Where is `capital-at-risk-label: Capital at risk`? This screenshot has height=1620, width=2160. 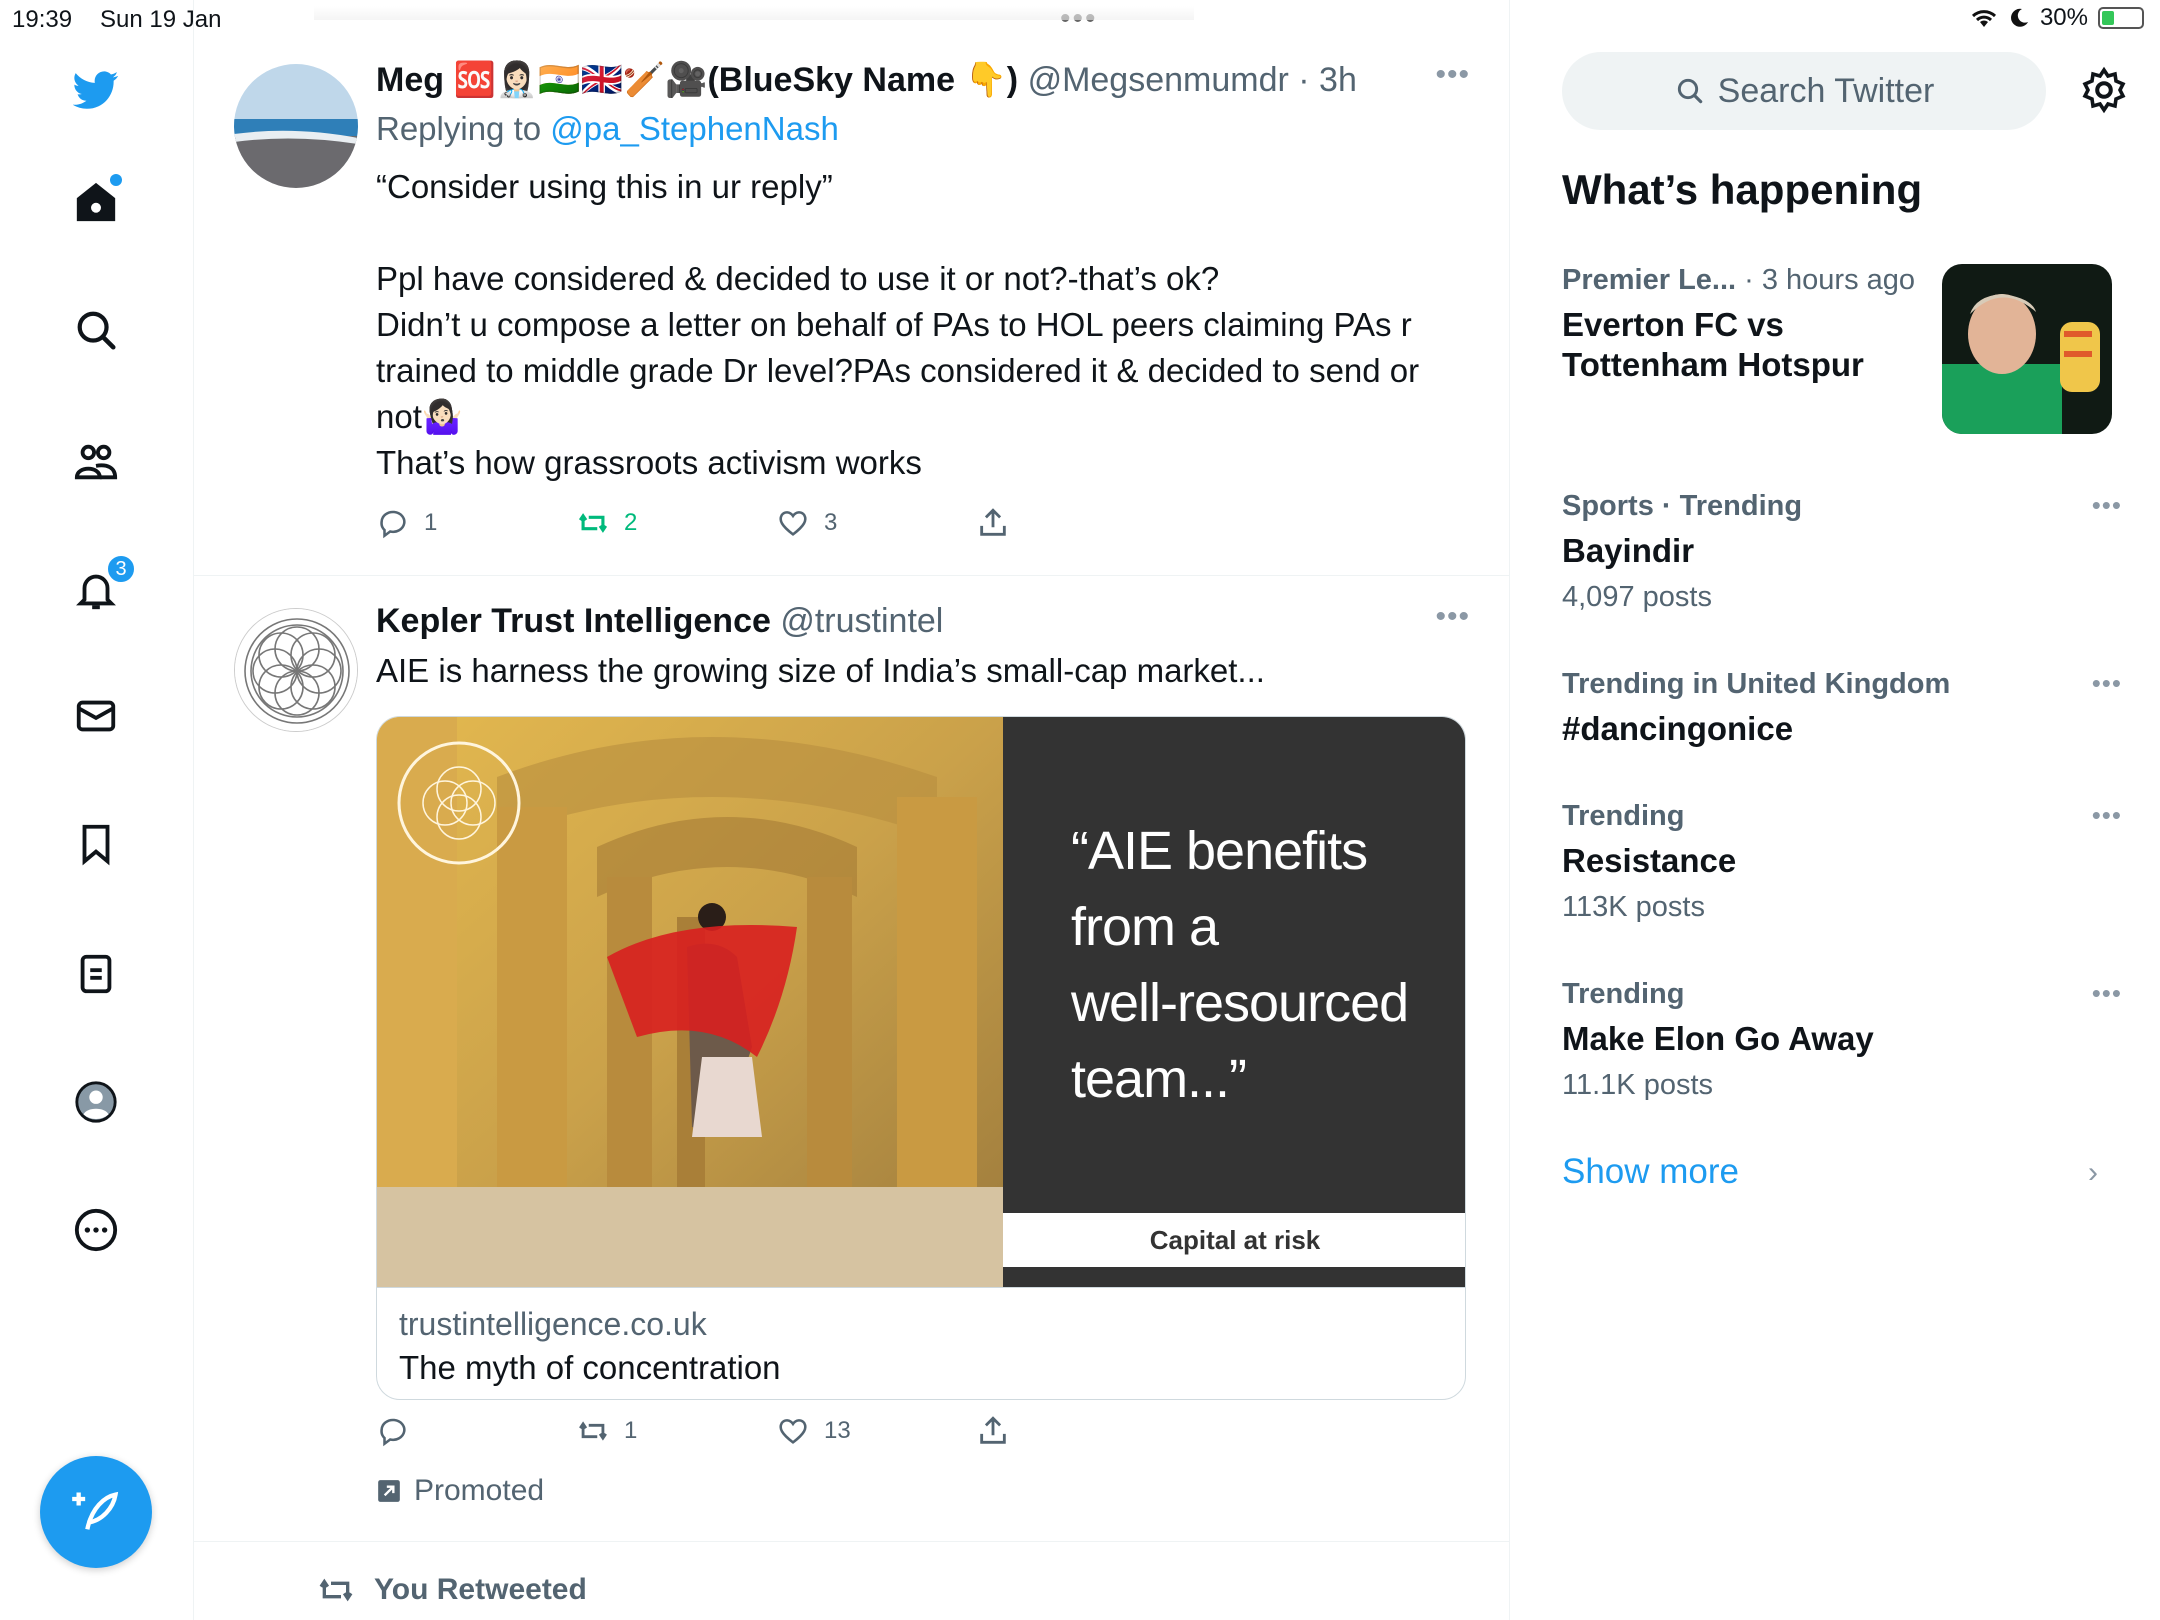 capital-at-risk-label: Capital at risk is located at coordinates (1234, 1240).